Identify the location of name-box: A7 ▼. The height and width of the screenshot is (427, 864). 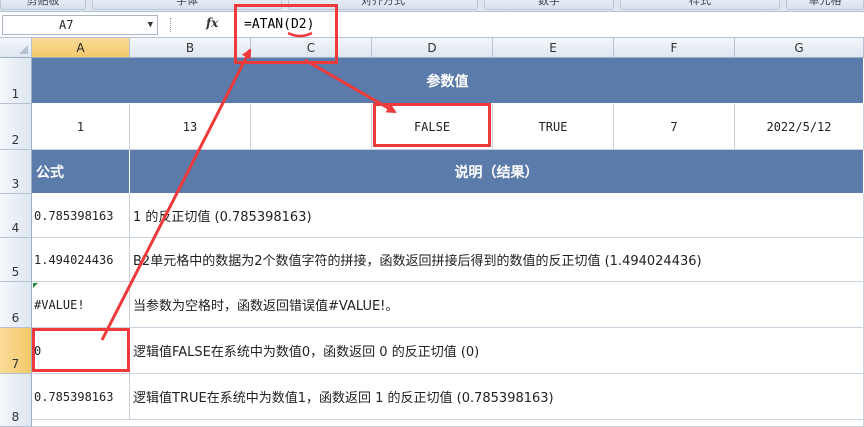
(80, 25).